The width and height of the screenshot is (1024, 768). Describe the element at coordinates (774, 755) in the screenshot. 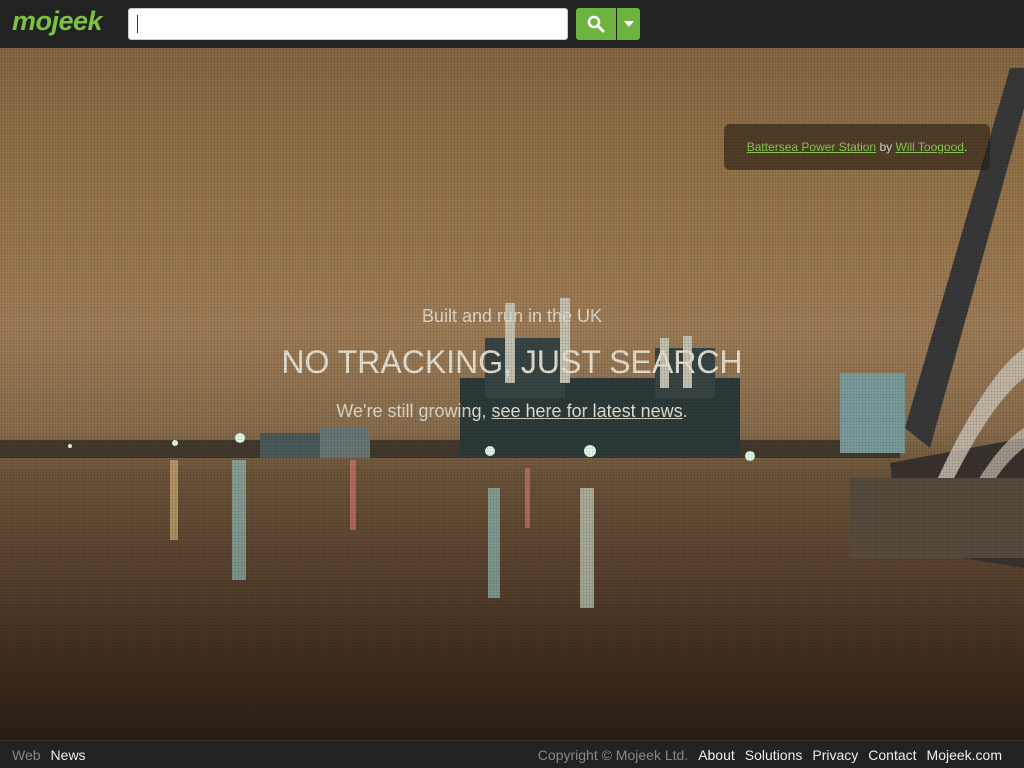

I see `footer-solutions-link: Solutions` at that location.